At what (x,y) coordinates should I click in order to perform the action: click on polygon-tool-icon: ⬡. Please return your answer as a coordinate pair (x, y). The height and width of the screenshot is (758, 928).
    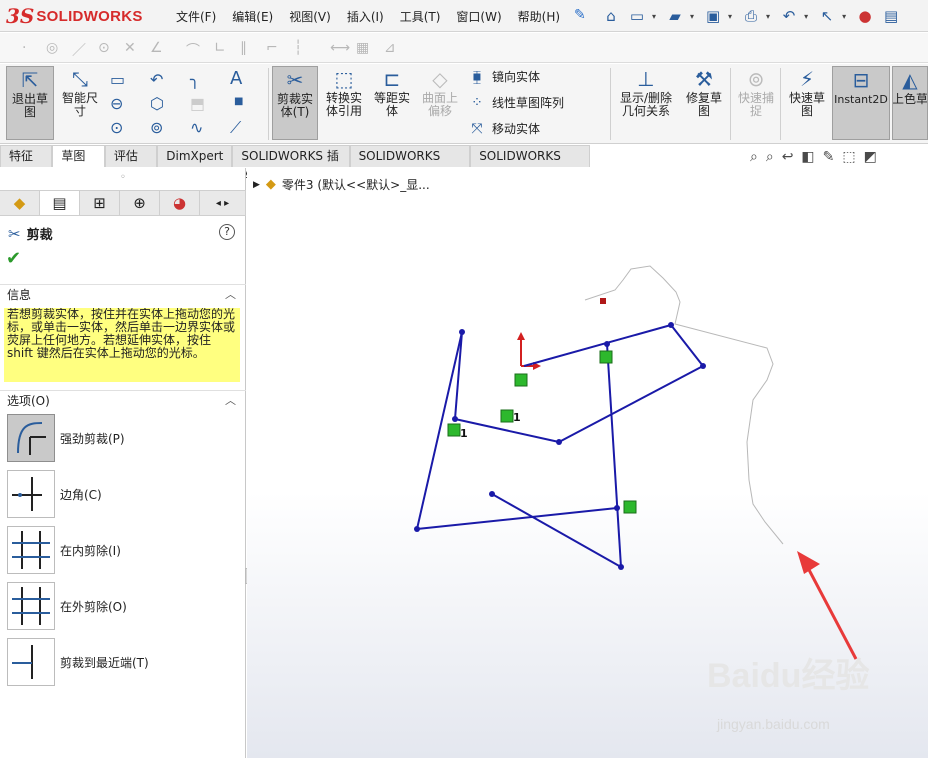
    Looking at the image, I should click on (157, 103).